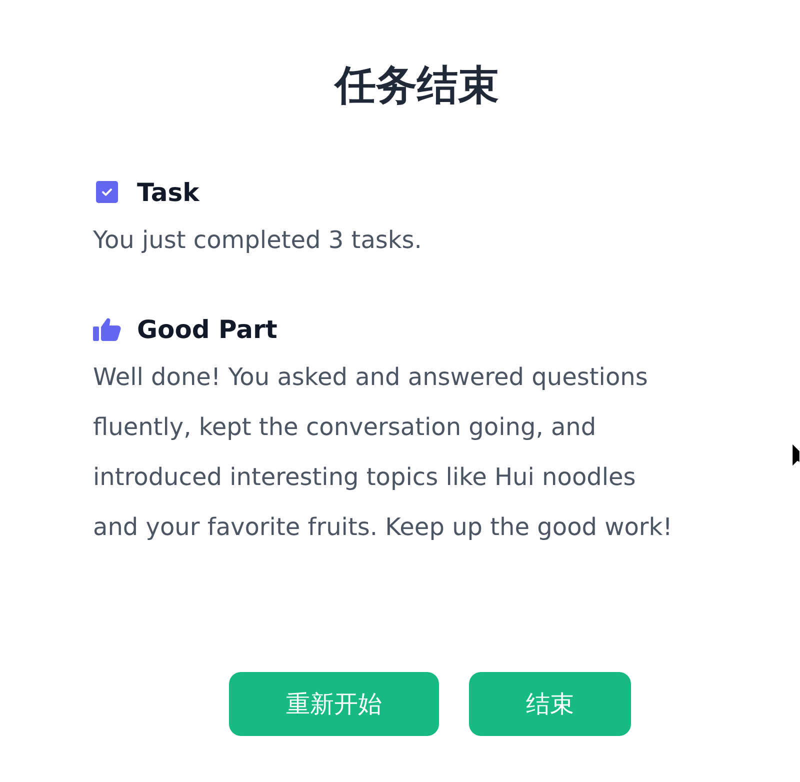  What do you see at coordinates (168, 192) in the screenshot?
I see `section-heading: Task` at bounding box center [168, 192].